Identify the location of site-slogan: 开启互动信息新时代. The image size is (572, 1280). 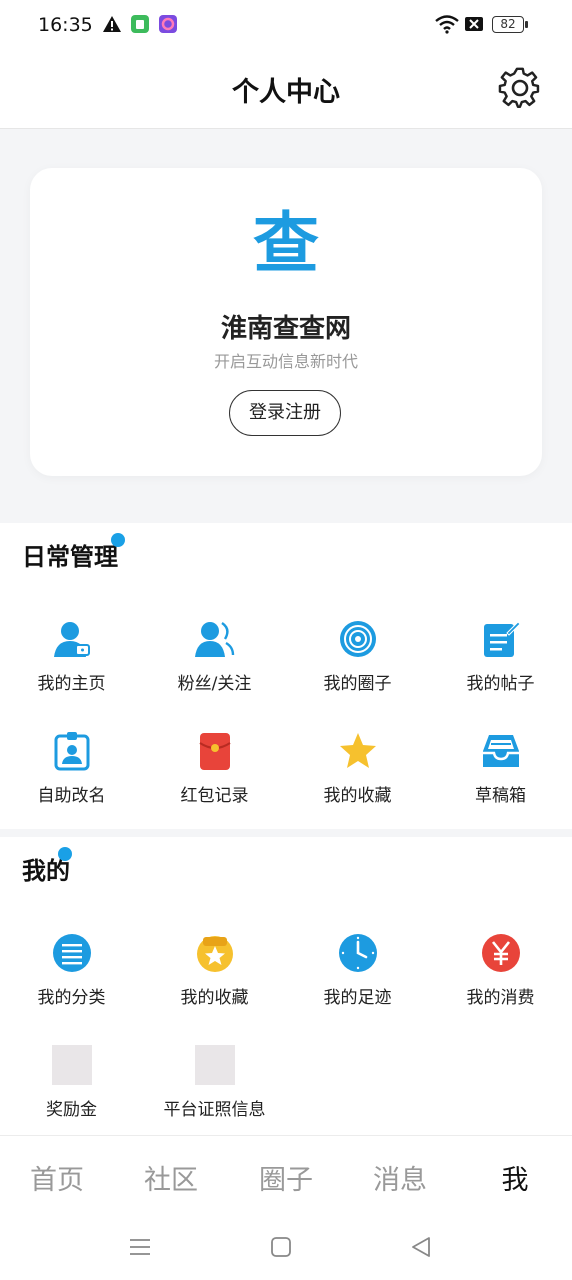
(285, 361).